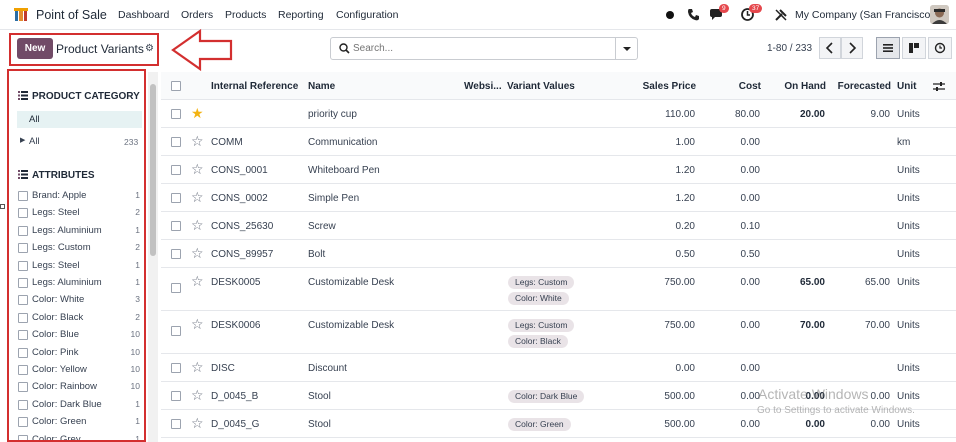  I want to click on search-options-toggle, so click(626, 48).